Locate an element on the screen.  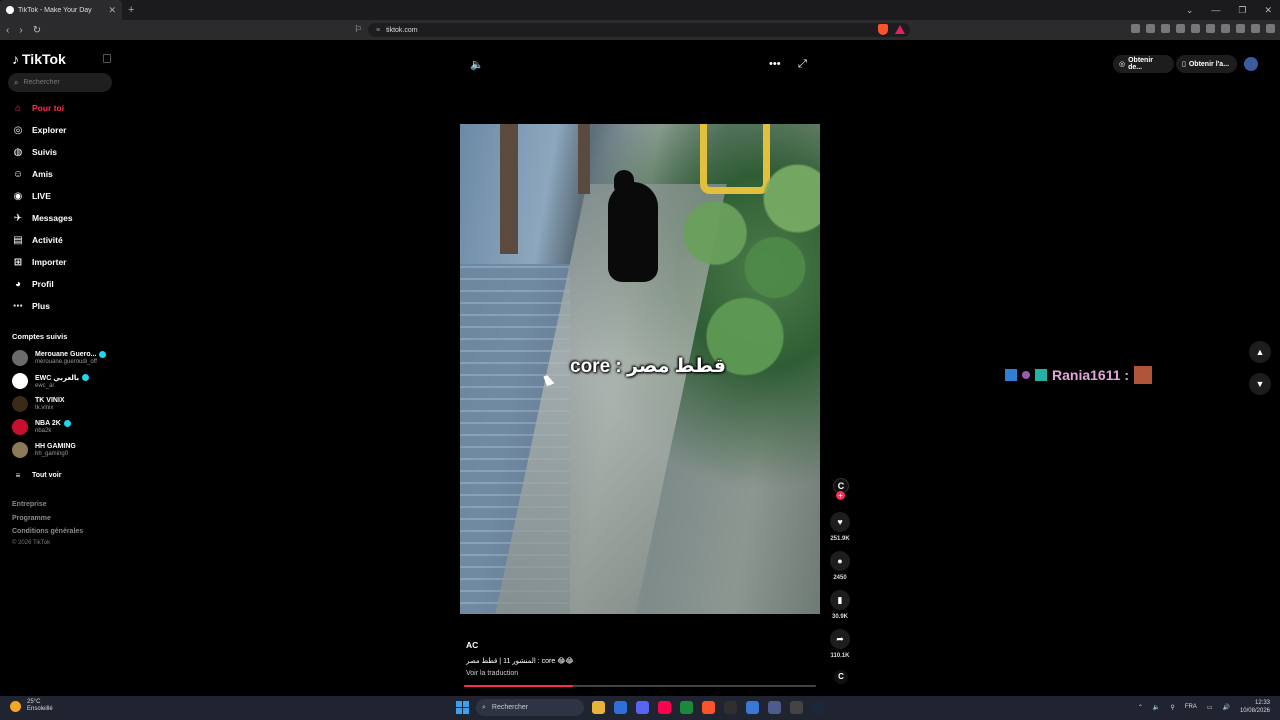
edge-icon is located at coordinates (752, 707).